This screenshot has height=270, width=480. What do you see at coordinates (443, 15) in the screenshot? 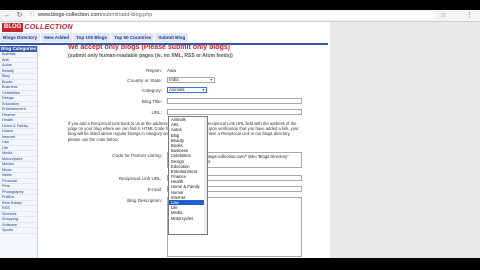
I see `bookmark-star-icon: ☆` at bounding box center [443, 15].